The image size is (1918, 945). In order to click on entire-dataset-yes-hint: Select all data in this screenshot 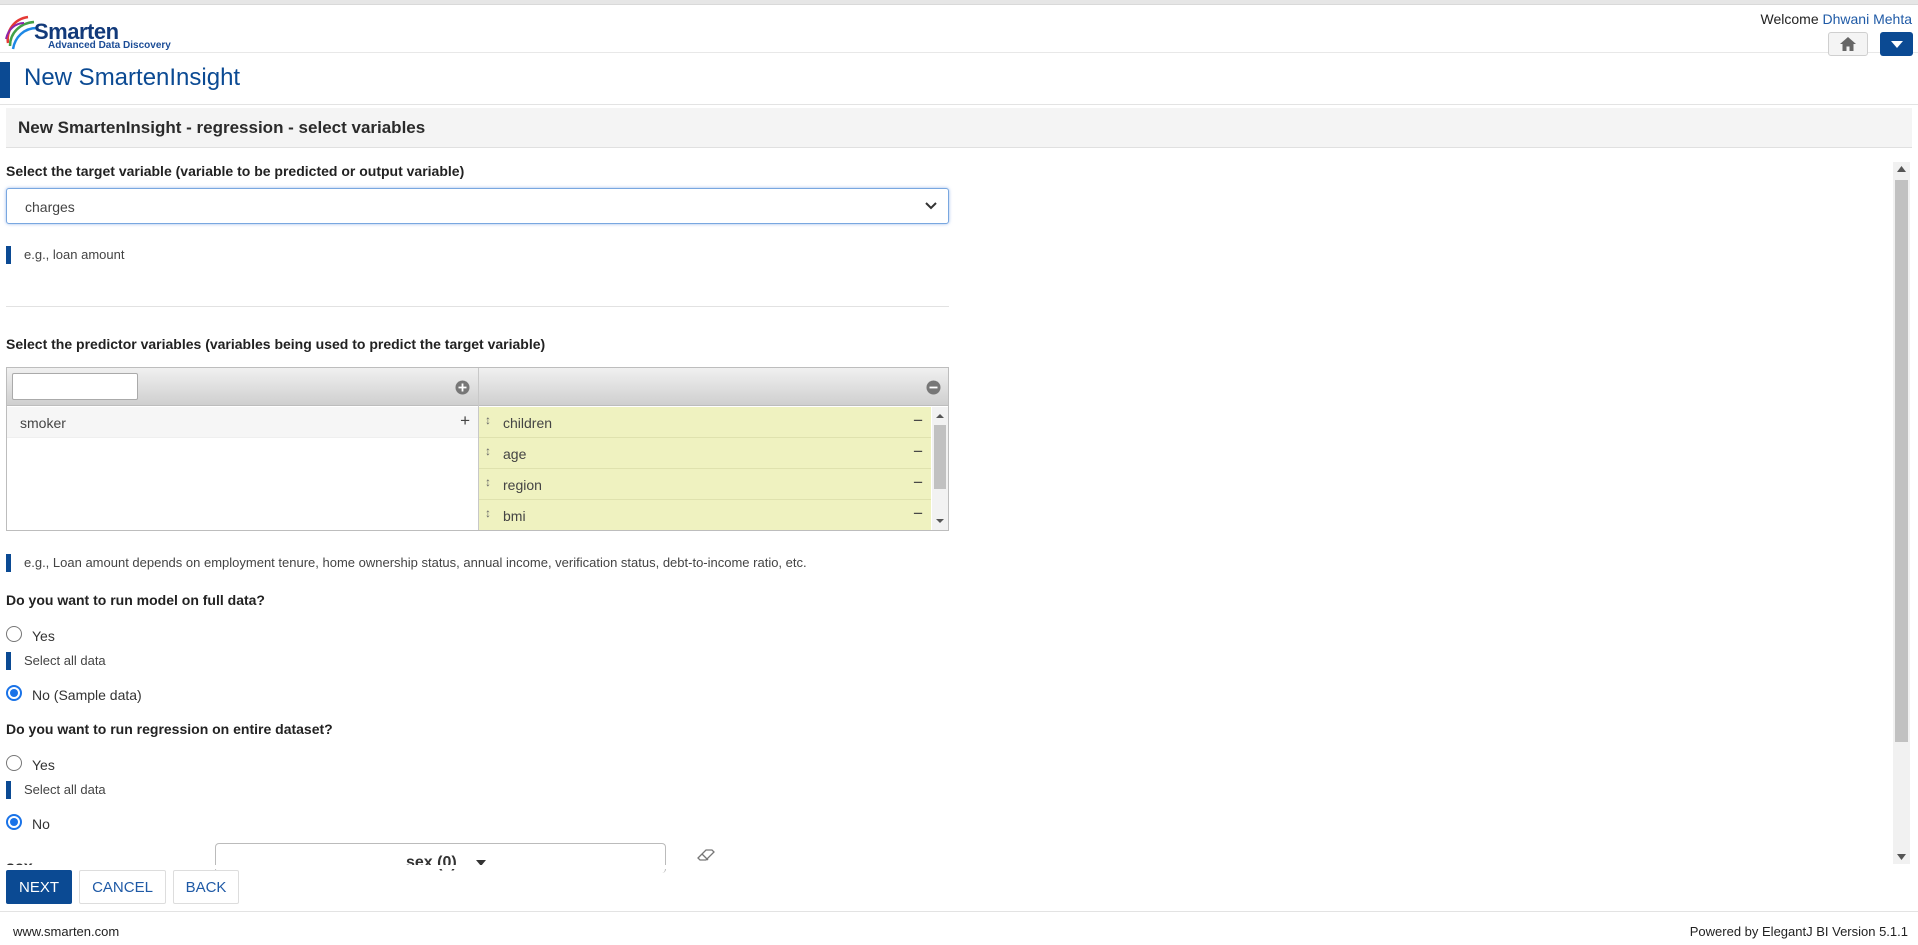, I will do `click(65, 789)`.